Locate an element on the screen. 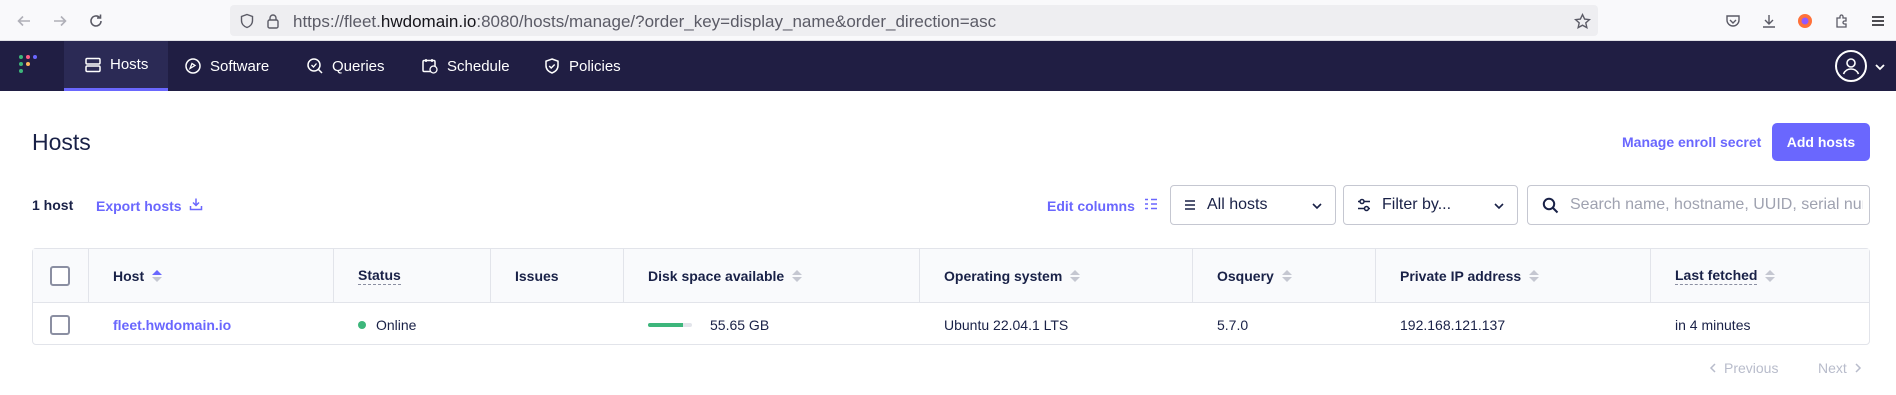 Image resolution: width=1896 pixels, height=395 pixels. column-disk-space: Disk space available is located at coordinates (772, 276).